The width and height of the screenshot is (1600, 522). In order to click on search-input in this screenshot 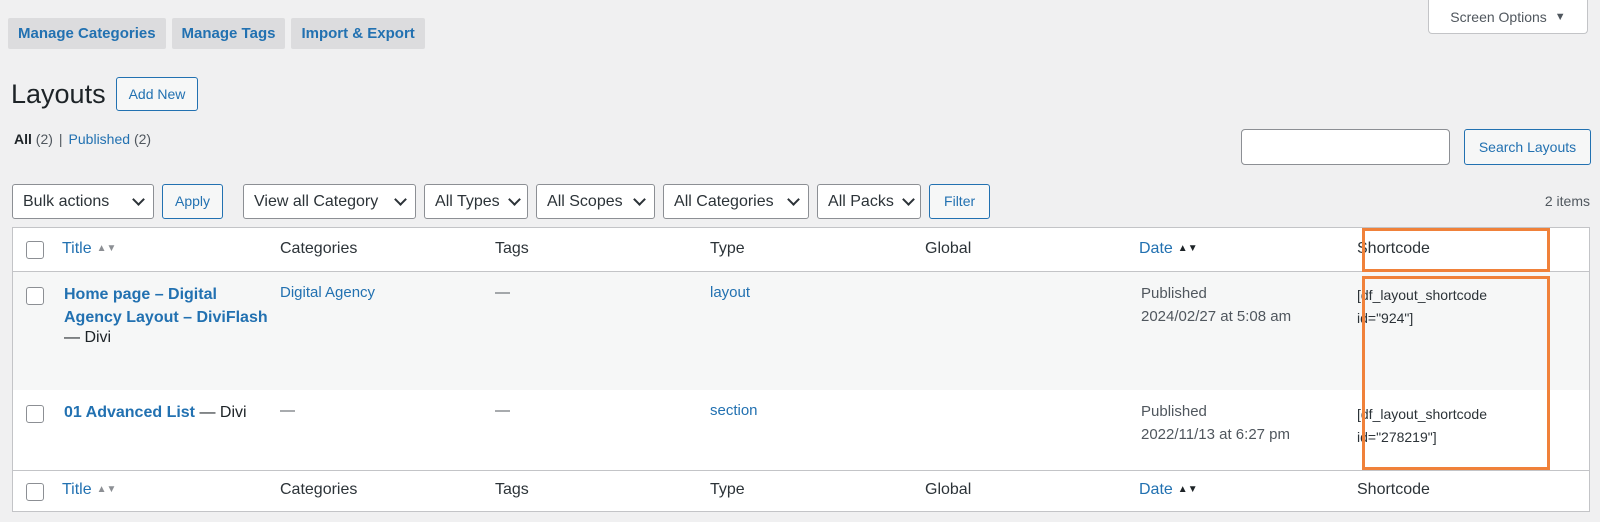, I will do `click(1345, 147)`.